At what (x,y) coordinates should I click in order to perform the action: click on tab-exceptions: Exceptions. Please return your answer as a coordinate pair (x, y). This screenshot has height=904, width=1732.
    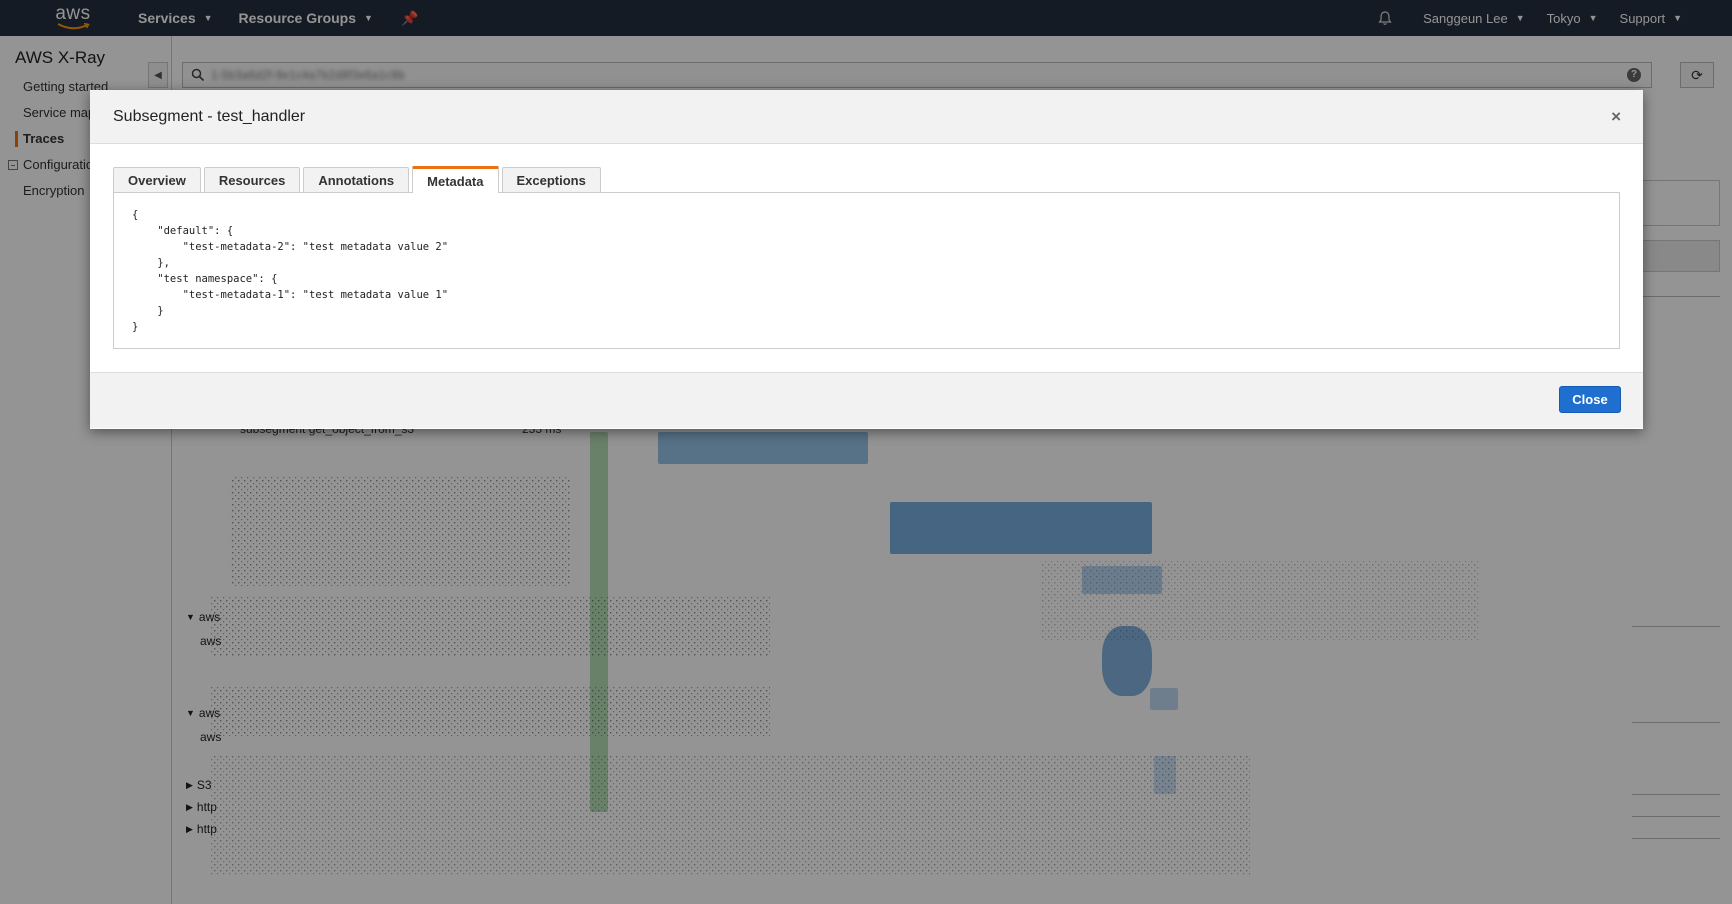
    Looking at the image, I should click on (551, 180).